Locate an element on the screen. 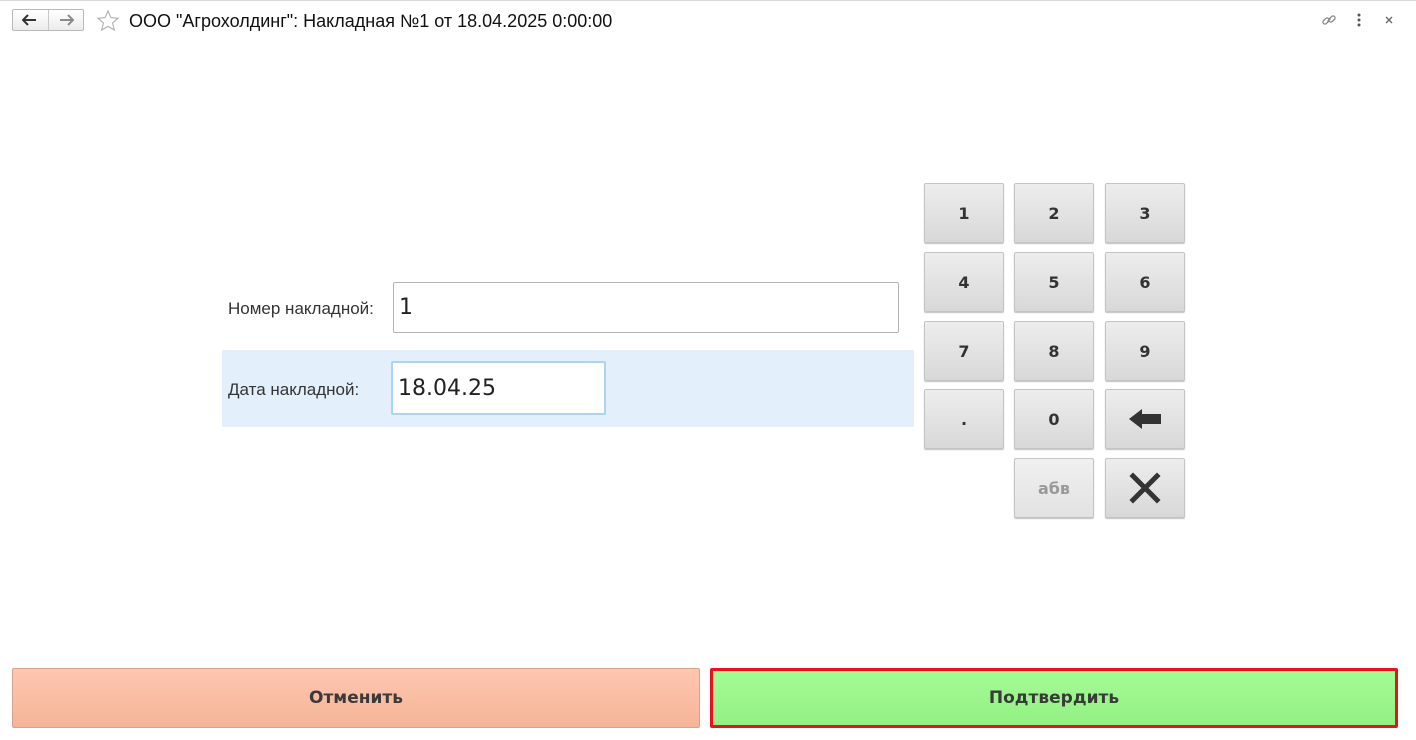 This screenshot has height=740, width=1416. key-5: 5 is located at coordinates (1054, 282).